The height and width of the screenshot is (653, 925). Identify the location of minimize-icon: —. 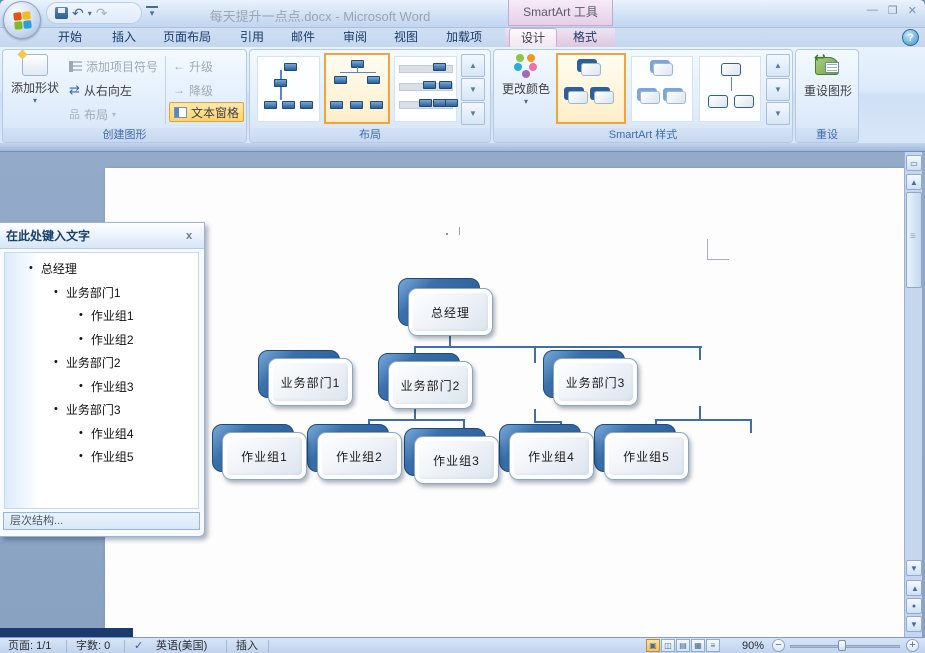
(872, 10).